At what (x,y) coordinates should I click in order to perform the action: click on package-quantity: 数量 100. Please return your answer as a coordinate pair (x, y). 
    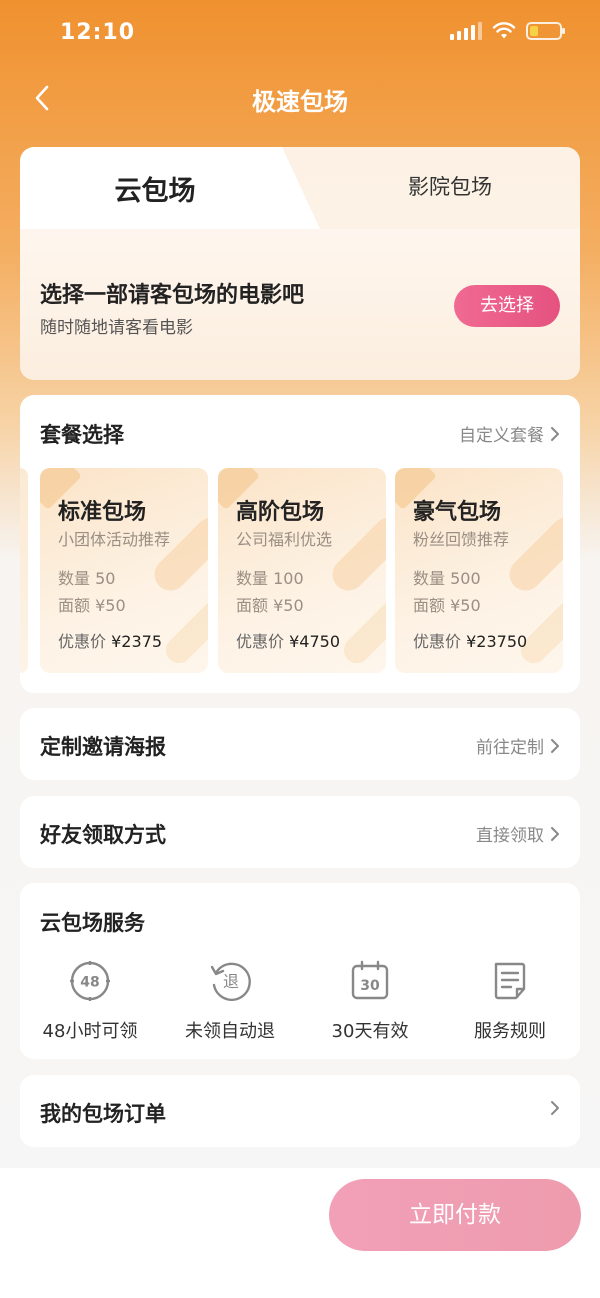
    Looking at the image, I should click on (270, 578).